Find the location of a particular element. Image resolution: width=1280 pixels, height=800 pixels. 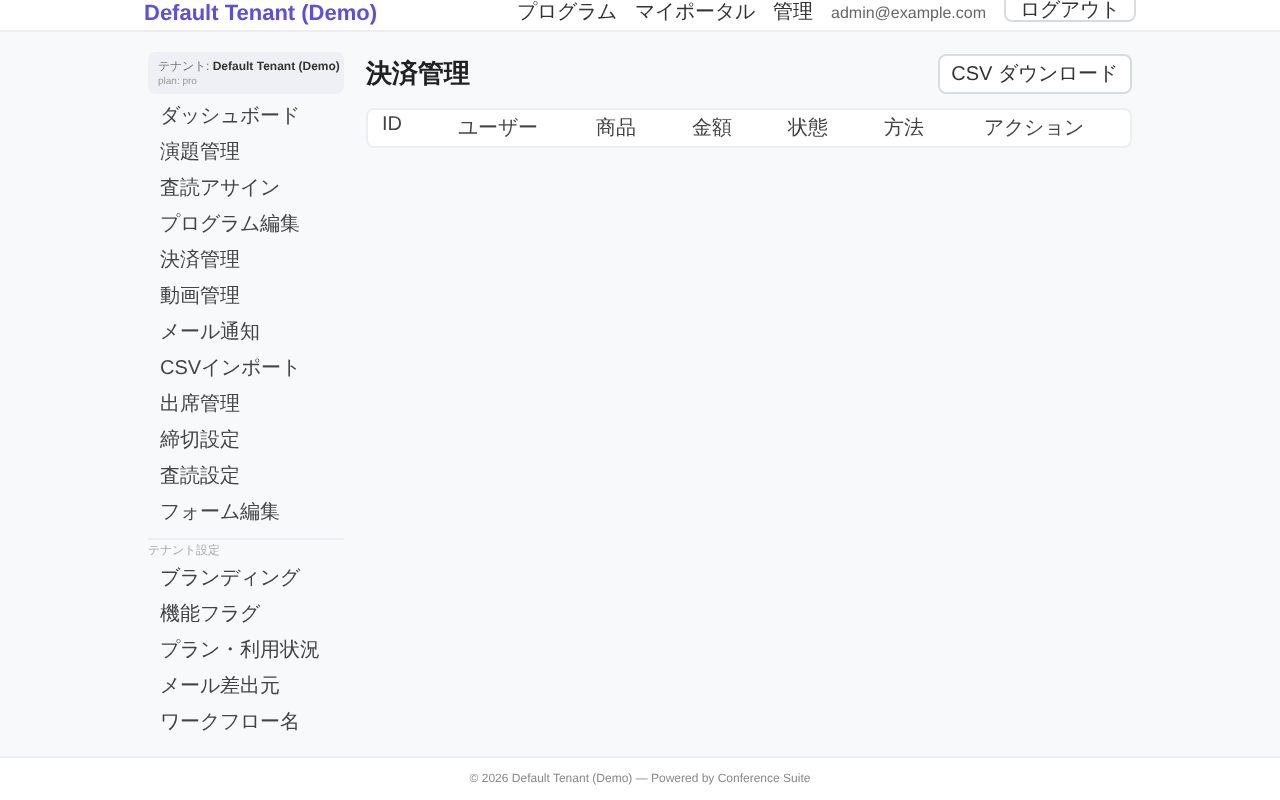

sidebar-item: メール通知 is located at coordinates (246, 334).